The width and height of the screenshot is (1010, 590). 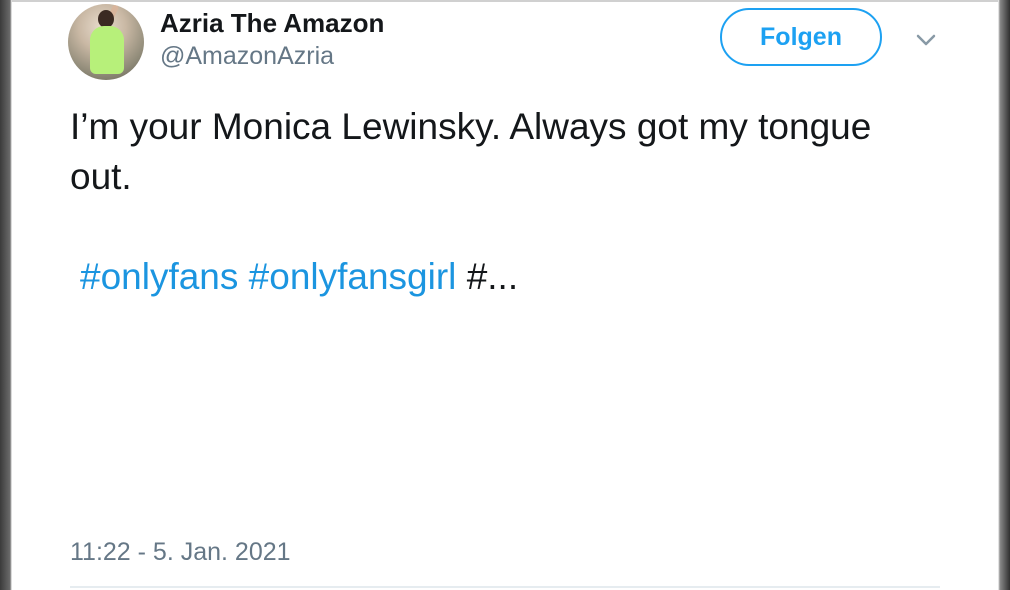 I want to click on avatar-dress, so click(x=107, y=50).